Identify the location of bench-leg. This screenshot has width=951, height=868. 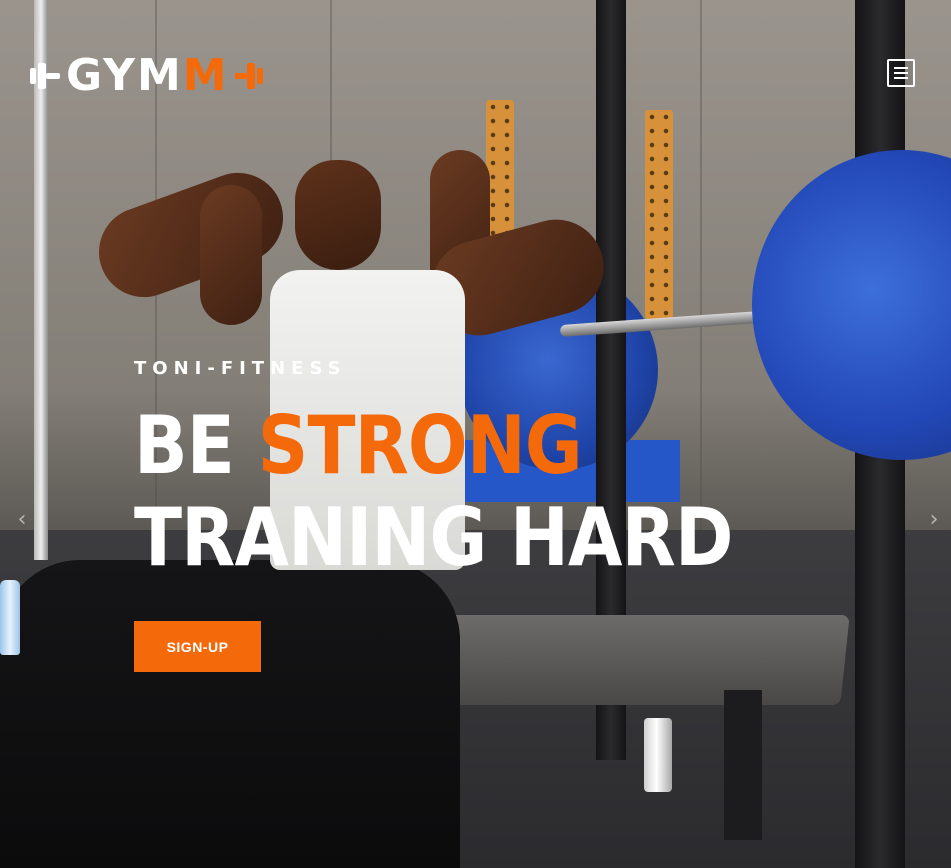
(743, 765).